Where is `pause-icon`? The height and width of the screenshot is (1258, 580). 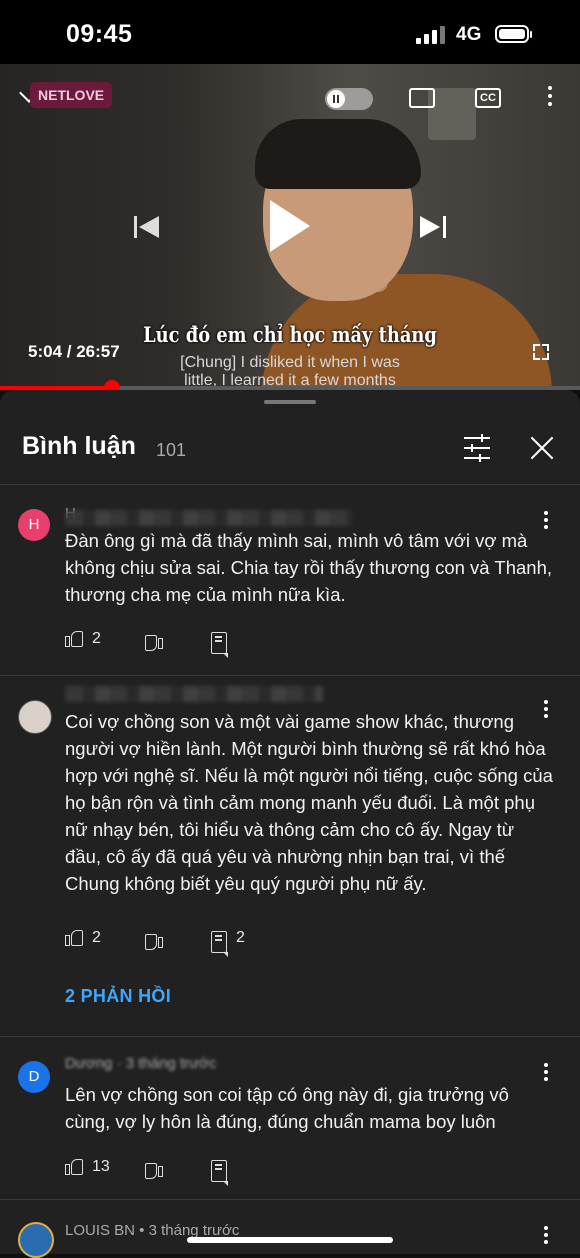 pause-icon is located at coordinates (336, 99).